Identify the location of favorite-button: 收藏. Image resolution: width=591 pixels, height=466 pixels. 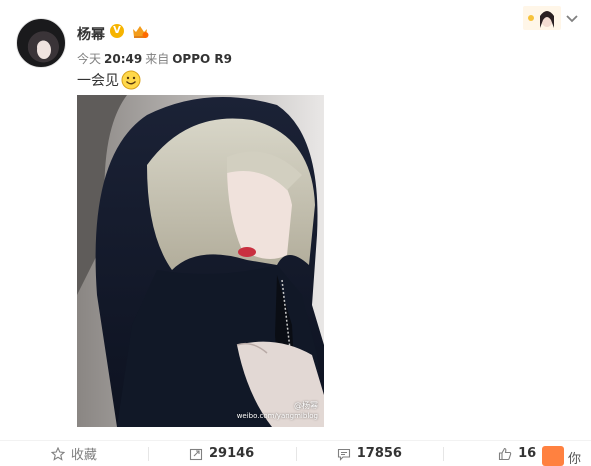
(74, 453).